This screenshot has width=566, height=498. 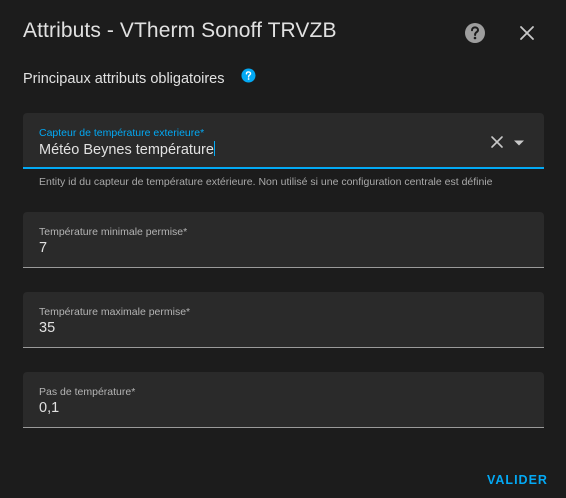 What do you see at coordinates (122, 133) in the screenshot?
I see `outdoor-sensor-label: Capteur de température exterieure*` at bounding box center [122, 133].